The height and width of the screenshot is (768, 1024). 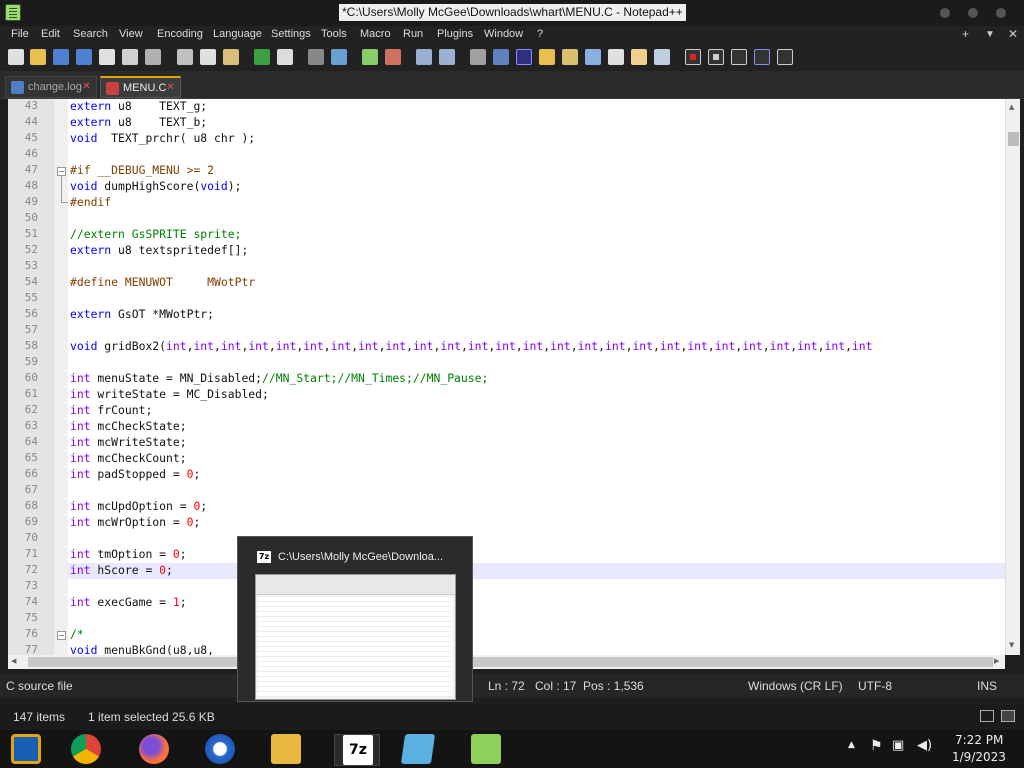 What do you see at coordinates (1013, 34) in the screenshot?
I see `close-doc-icon: ✕` at bounding box center [1013, 34].